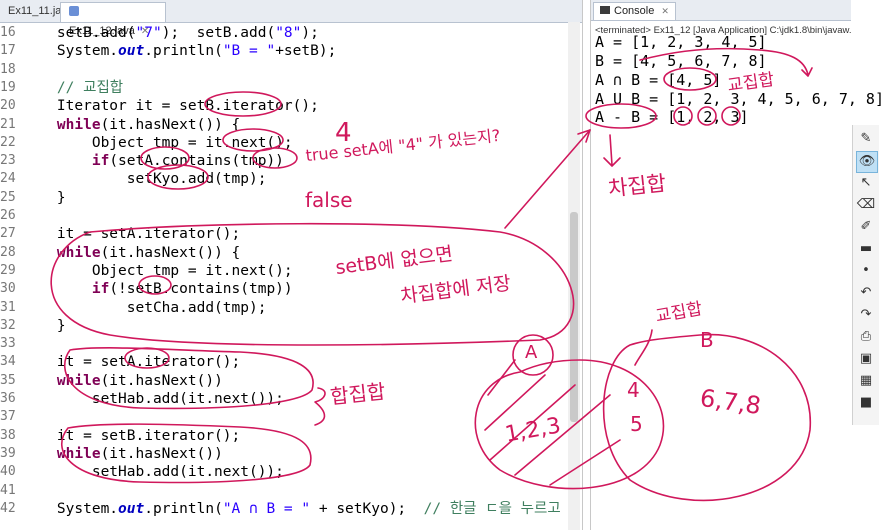 The width and height of the screenshot is (892, 530). Describe the element at coordinates (866, 337) in the screenshot. I see `stamp-icon: ⎙` at that location.